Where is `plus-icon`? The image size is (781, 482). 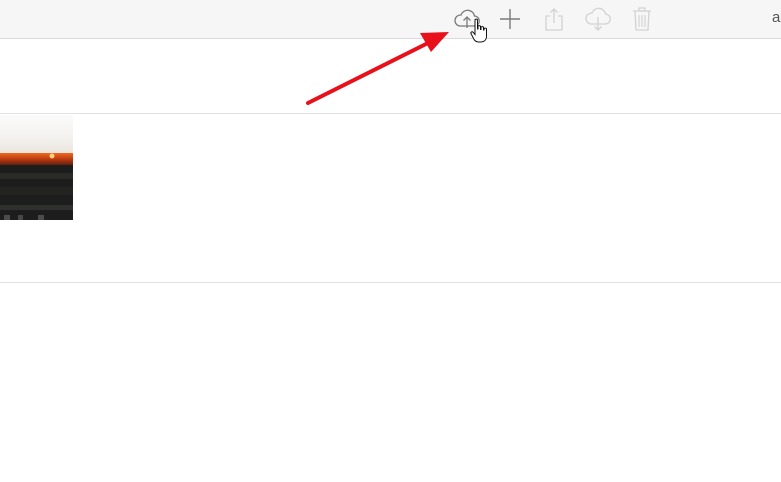
plus-icon is located at coordinates (510, 19).